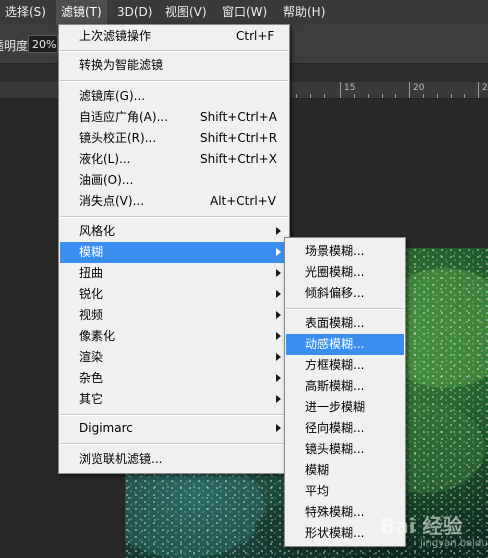 The image size is (488, 558). What do you see at coordinates (174, 428) in the screenshot?
I see `menu-item-digimarc: Digimarc` at bounding box center [174, 428].